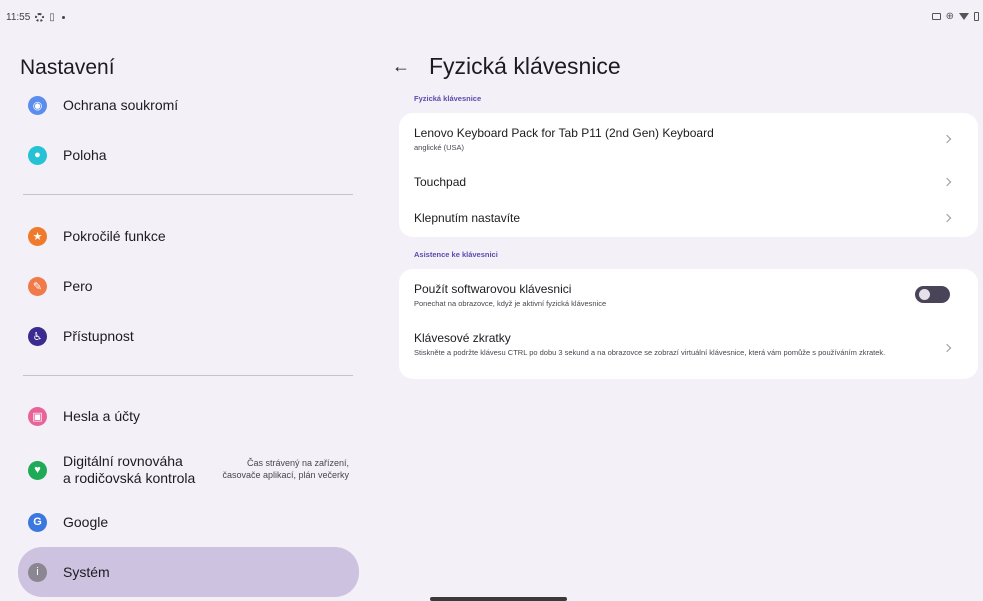  What do you see at coordinates (188, 105) in the screenshot?
I see `nav-item-privacy: ◉ Ochrana soukromí` at bounding box center [188, 105].